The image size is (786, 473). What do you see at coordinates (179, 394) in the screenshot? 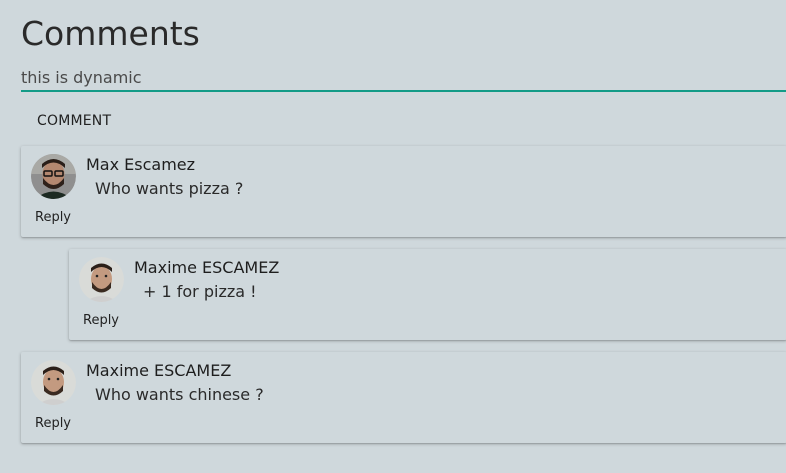
I see `comment-text: Who wants chinese ?` at bounding box center [179, 394].